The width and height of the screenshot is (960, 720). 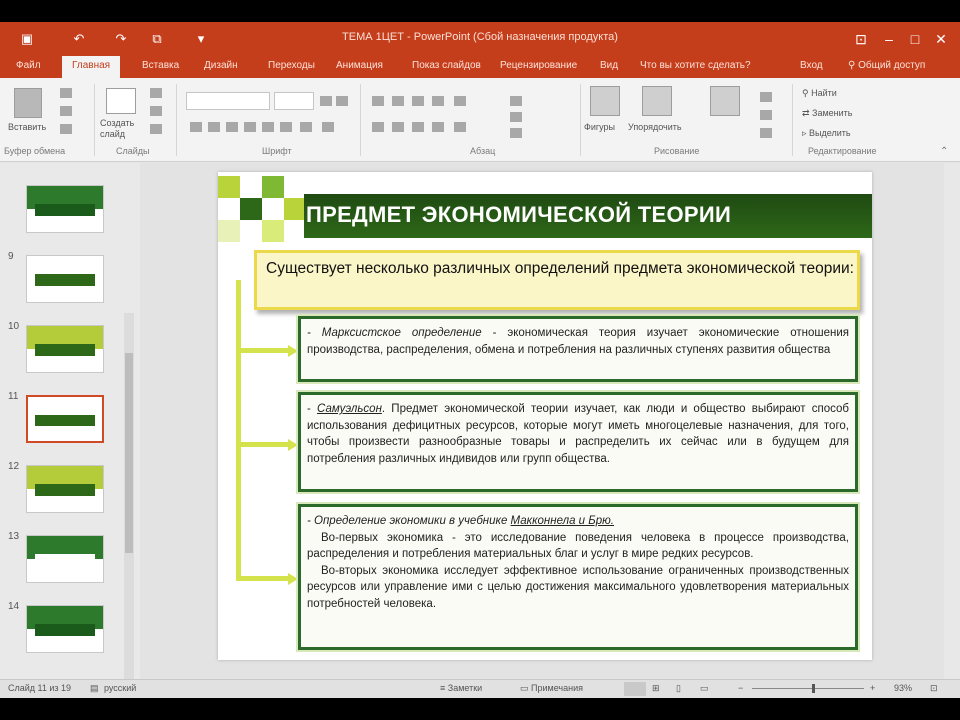 What do you see at coordinates (129, 453) in the screenshot?
I see `thumbnails-scroll-thumb` at bounding box center [129, 453].